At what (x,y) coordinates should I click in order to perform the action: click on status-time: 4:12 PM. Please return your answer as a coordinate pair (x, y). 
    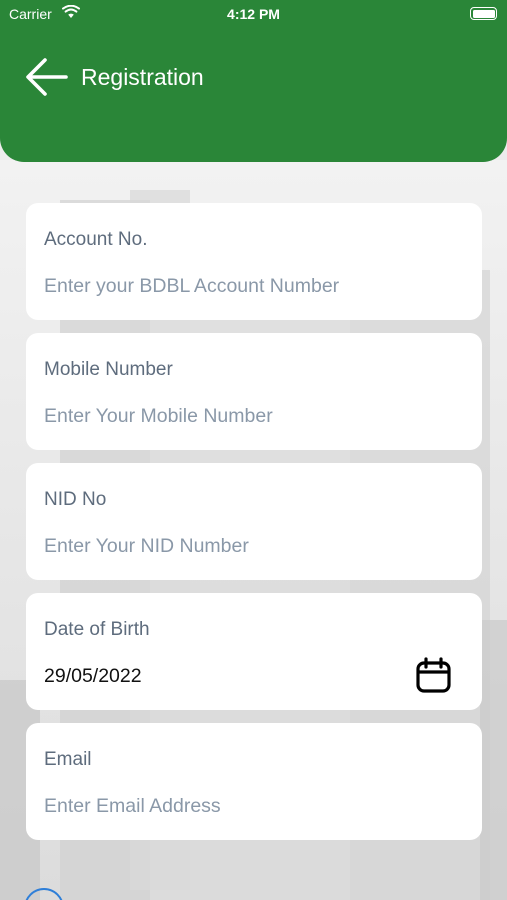
    Looking at the image, I should click on (253, 14).